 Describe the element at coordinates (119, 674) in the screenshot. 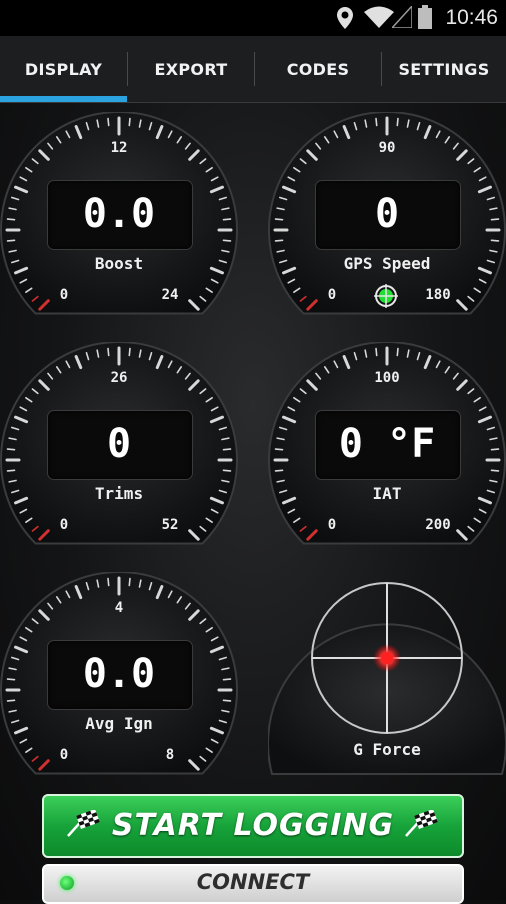

I see `avg-ign-value: 0.0` at that location.